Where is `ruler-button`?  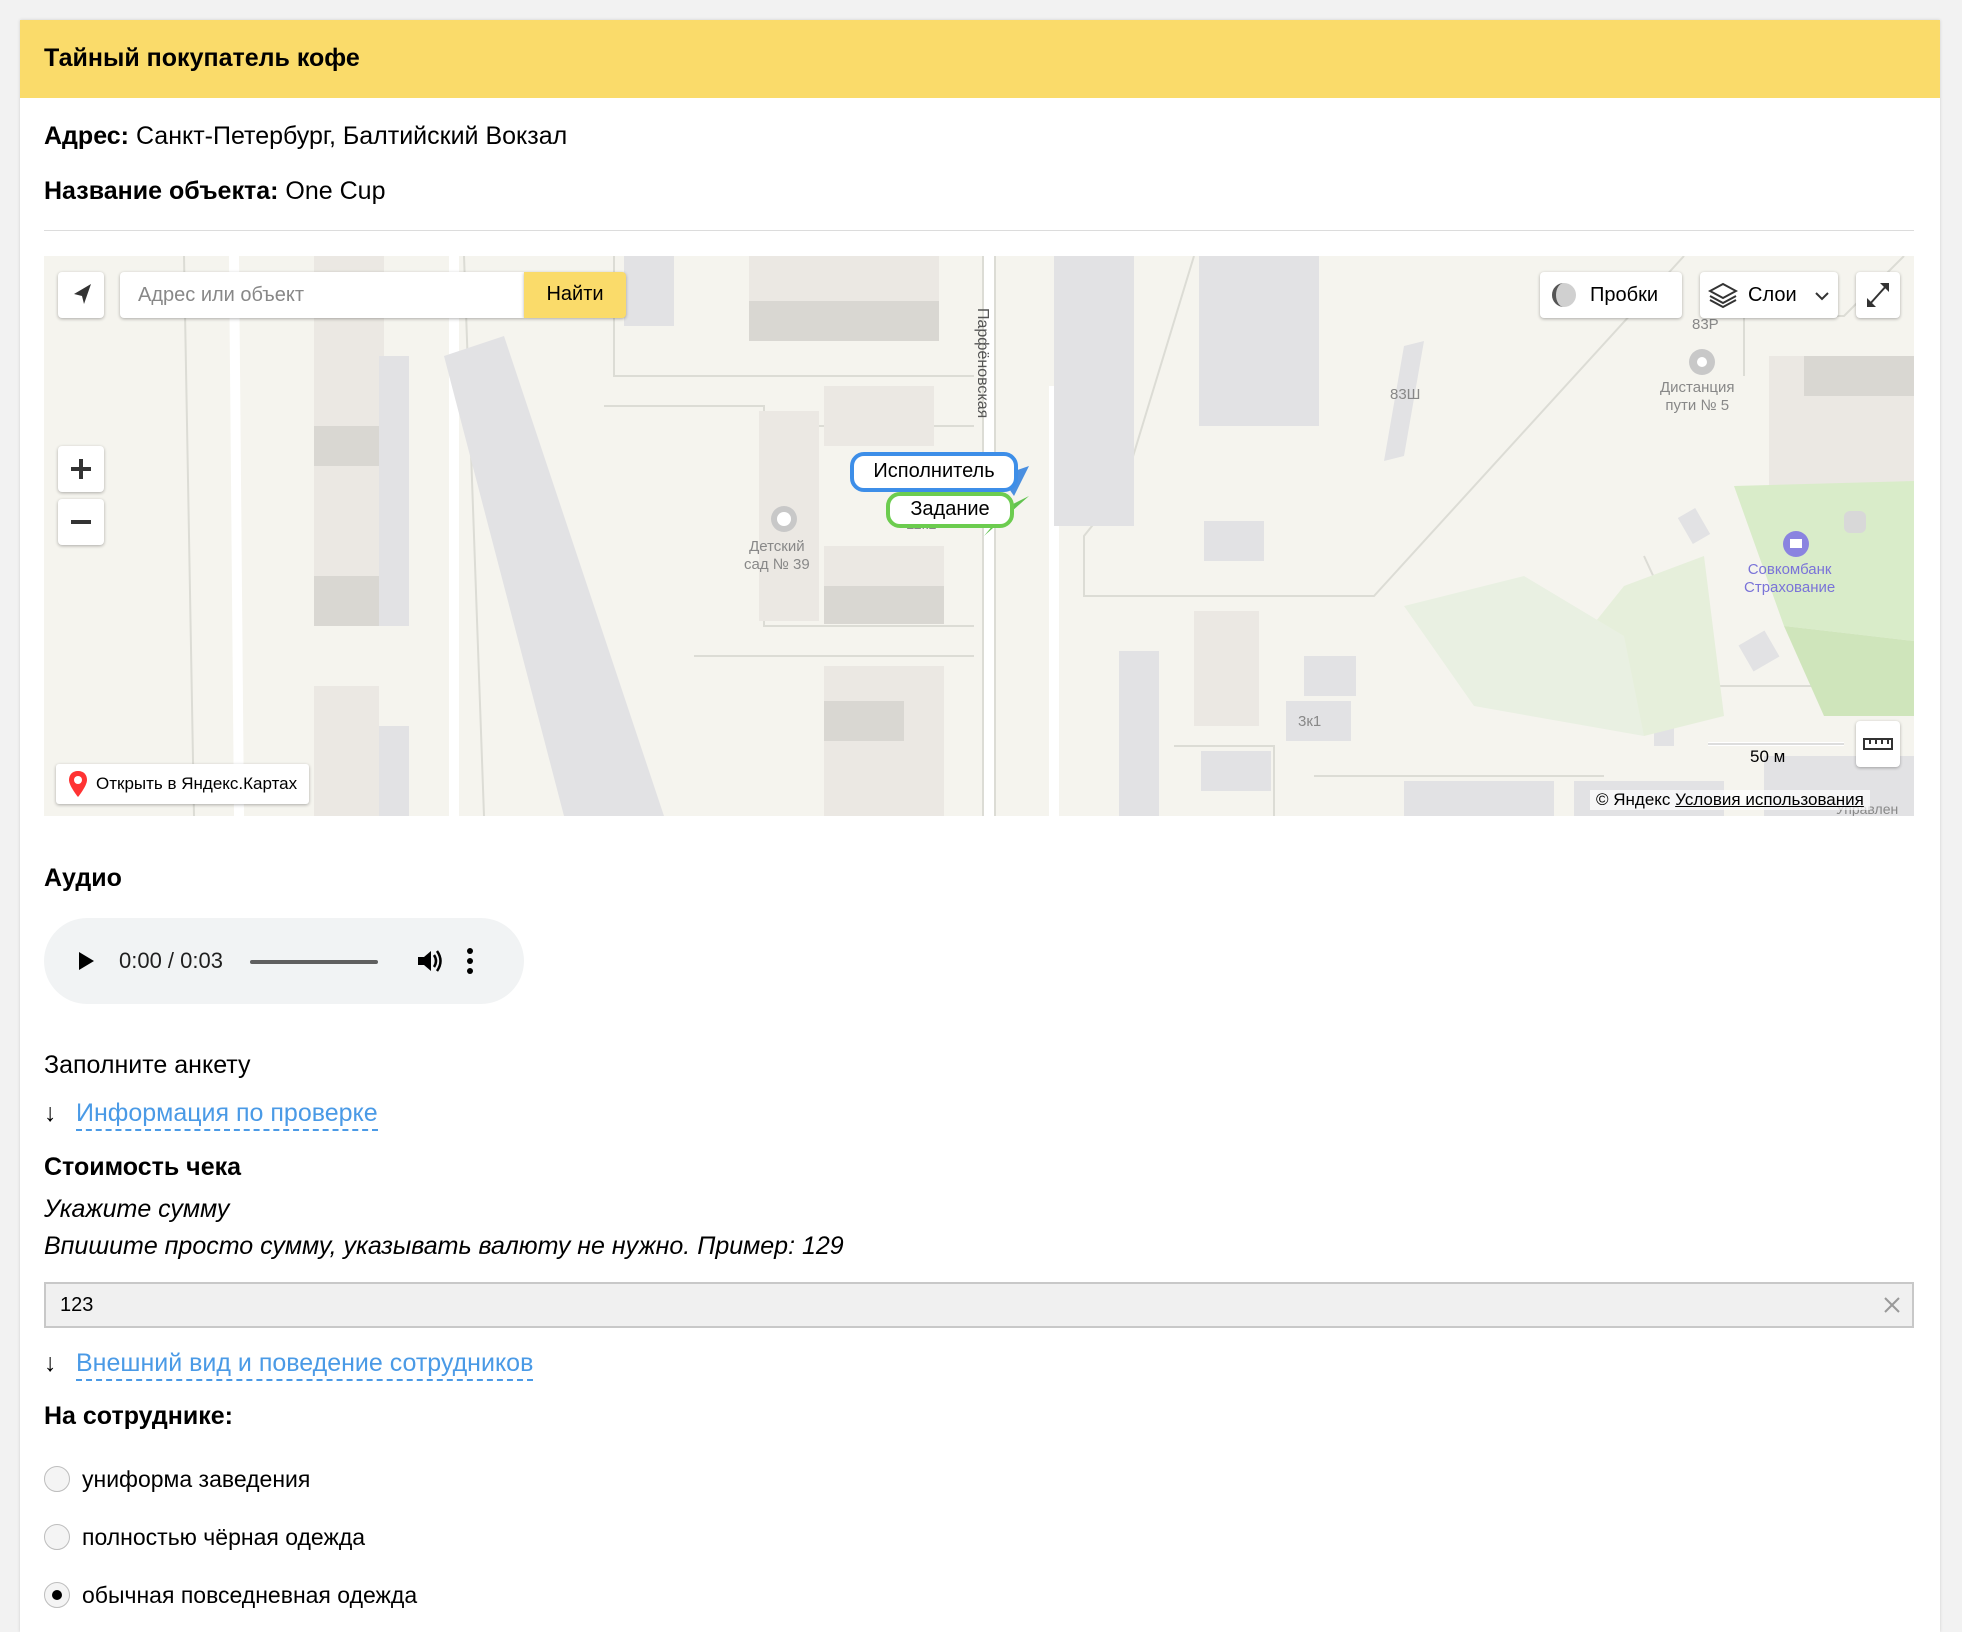 ruler-button is located at coordinates (1878, 744).